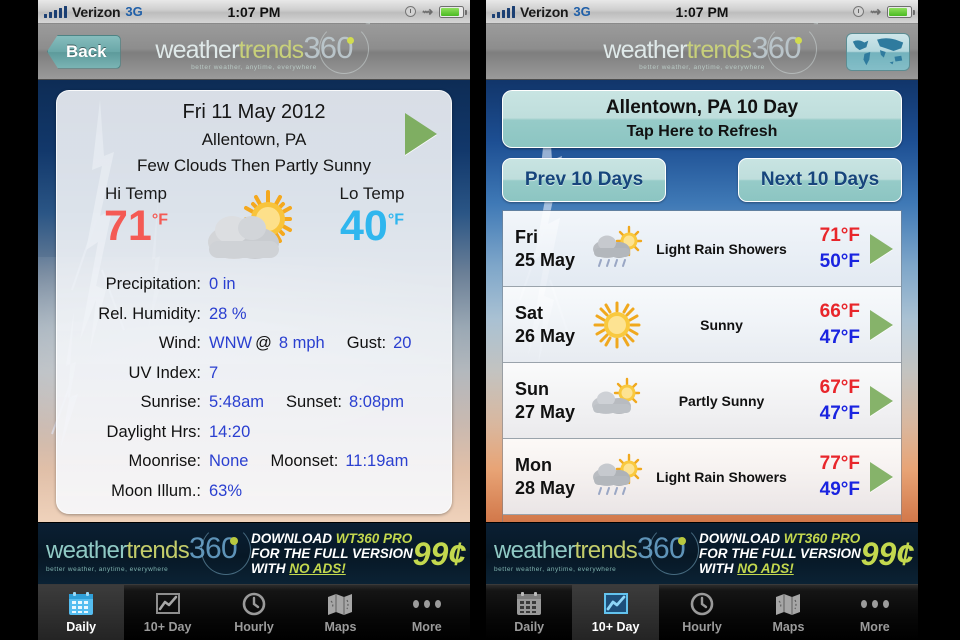 This screenshot has height=640, width=960. Describe the element at coordinates (874, 604) in the screenshot. I see `ellipsis-icon` at that location.